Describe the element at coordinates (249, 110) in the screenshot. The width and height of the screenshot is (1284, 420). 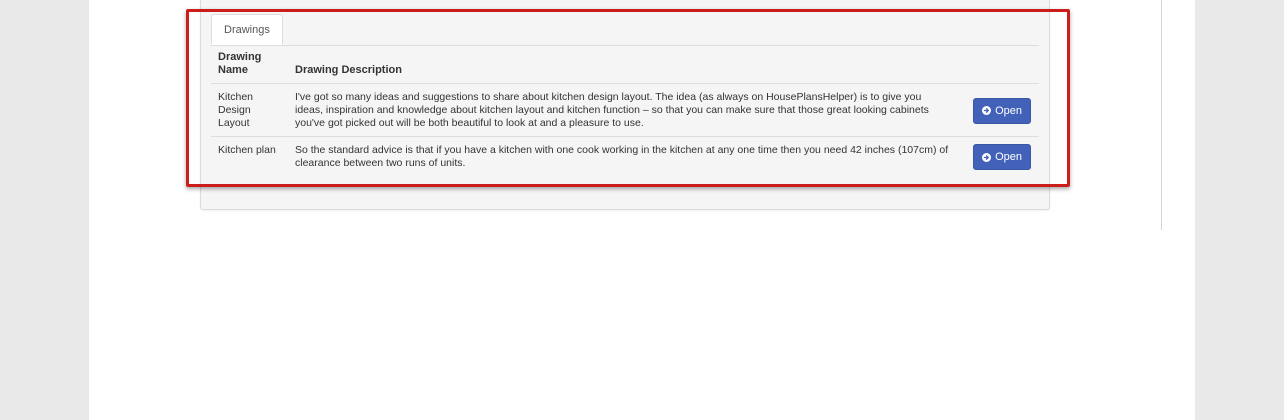
I see `drawing-name-cell: Kitchen Design Layout` at that location.